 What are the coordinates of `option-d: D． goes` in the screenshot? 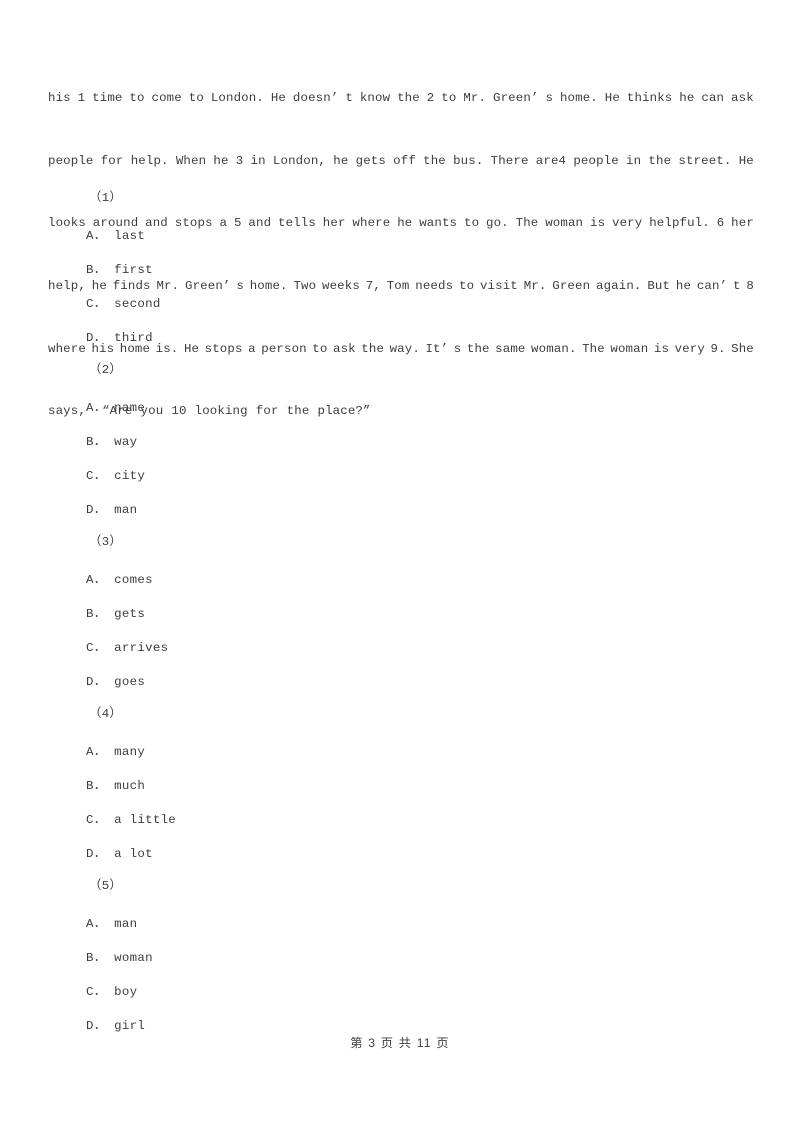 It's located at (416, 682).